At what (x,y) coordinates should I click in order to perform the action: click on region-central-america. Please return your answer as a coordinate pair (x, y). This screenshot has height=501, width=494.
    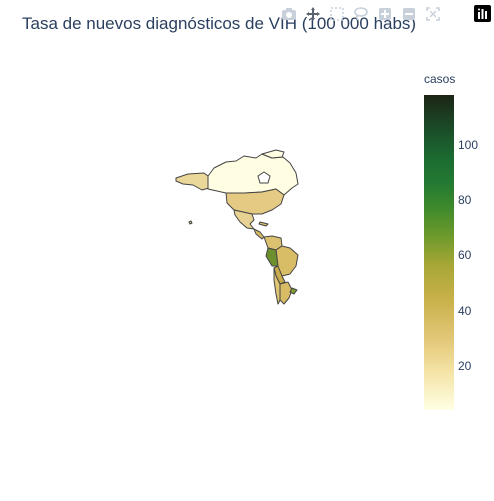
    Looking at the image, I should click on (259, 234).